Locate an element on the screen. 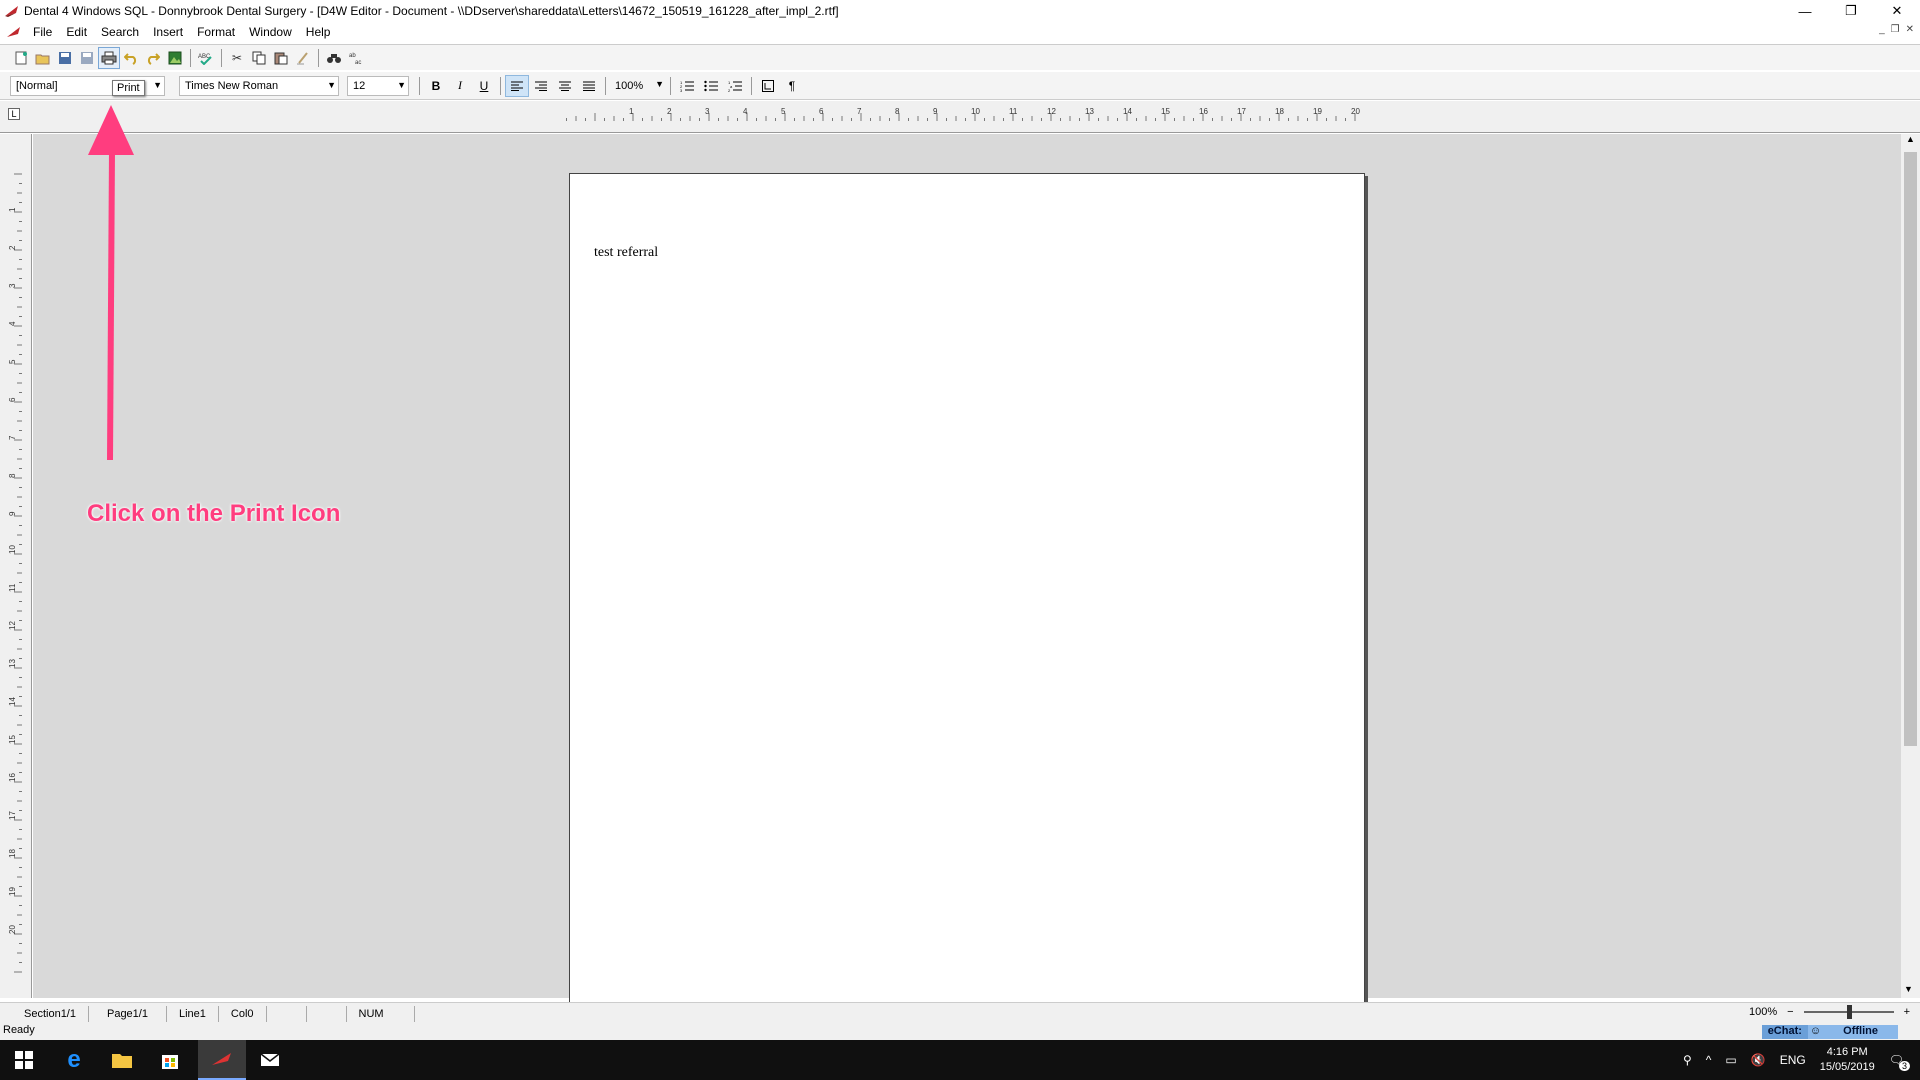 Image resolution: width=1920 pixels, height=1080 pixels. menu-file: File is located at coordinates (42, 32).